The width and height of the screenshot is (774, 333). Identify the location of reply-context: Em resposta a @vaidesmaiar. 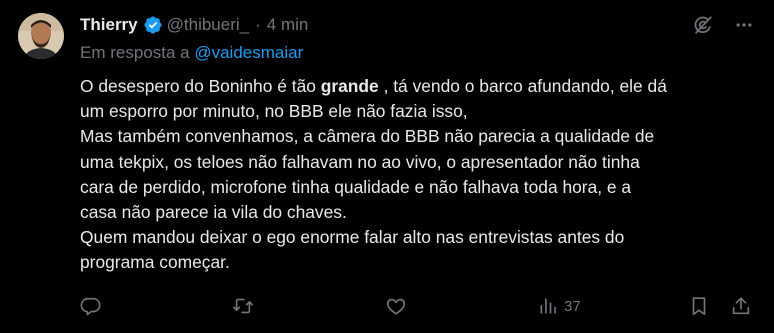
(191, 53).